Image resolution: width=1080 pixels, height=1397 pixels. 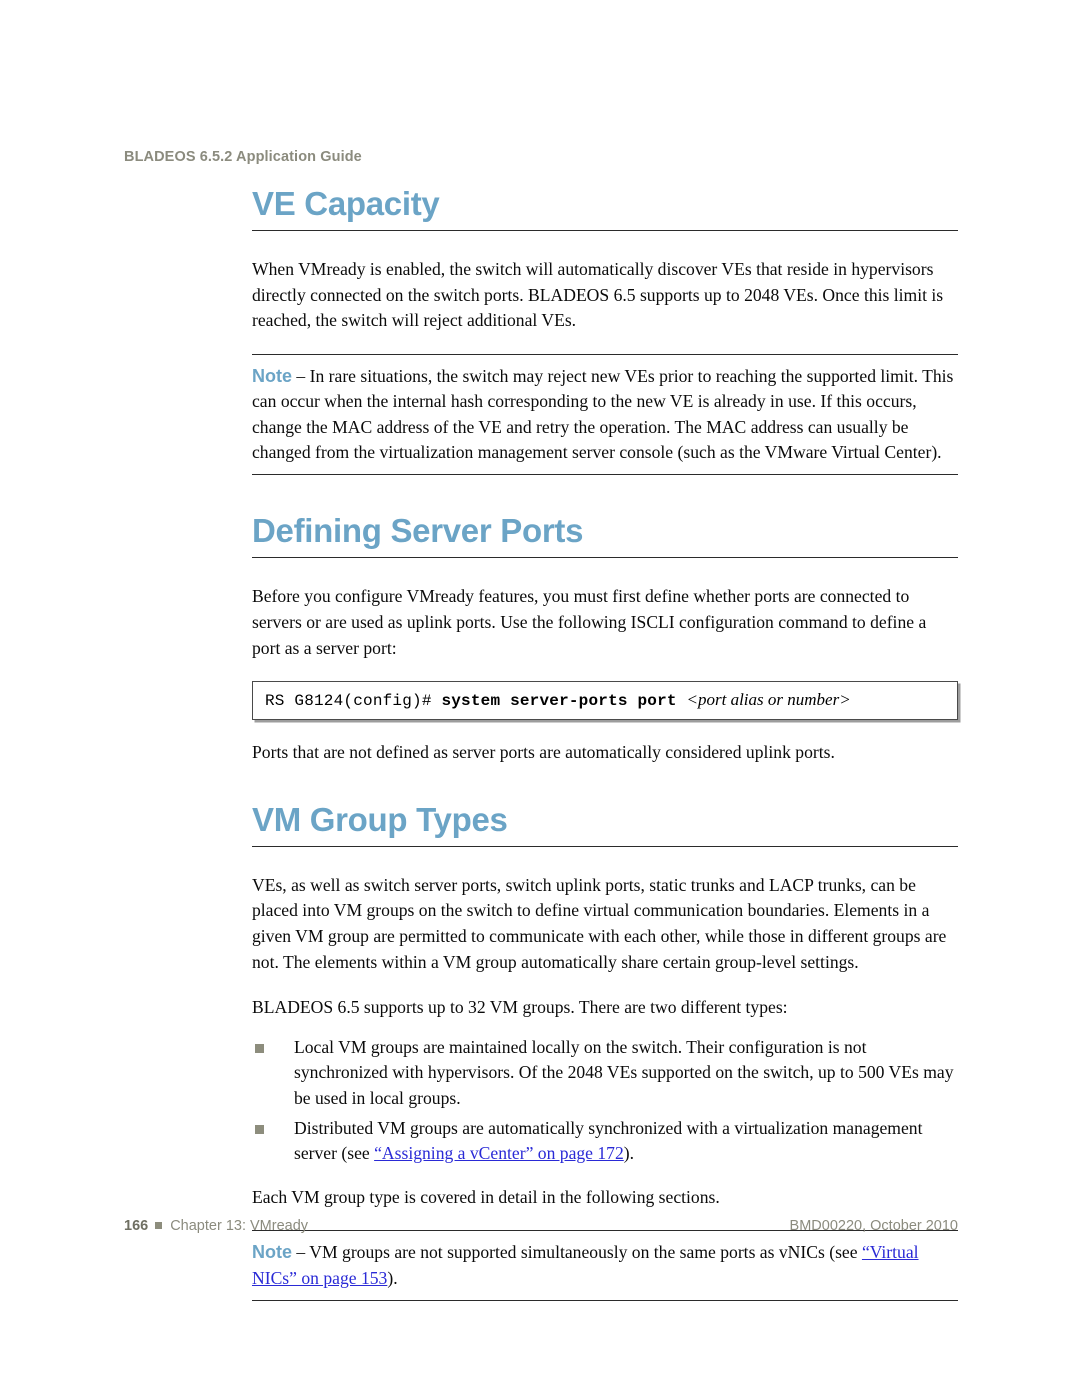 I want to click on footer-square-icon, so click(x=159, y=1225).